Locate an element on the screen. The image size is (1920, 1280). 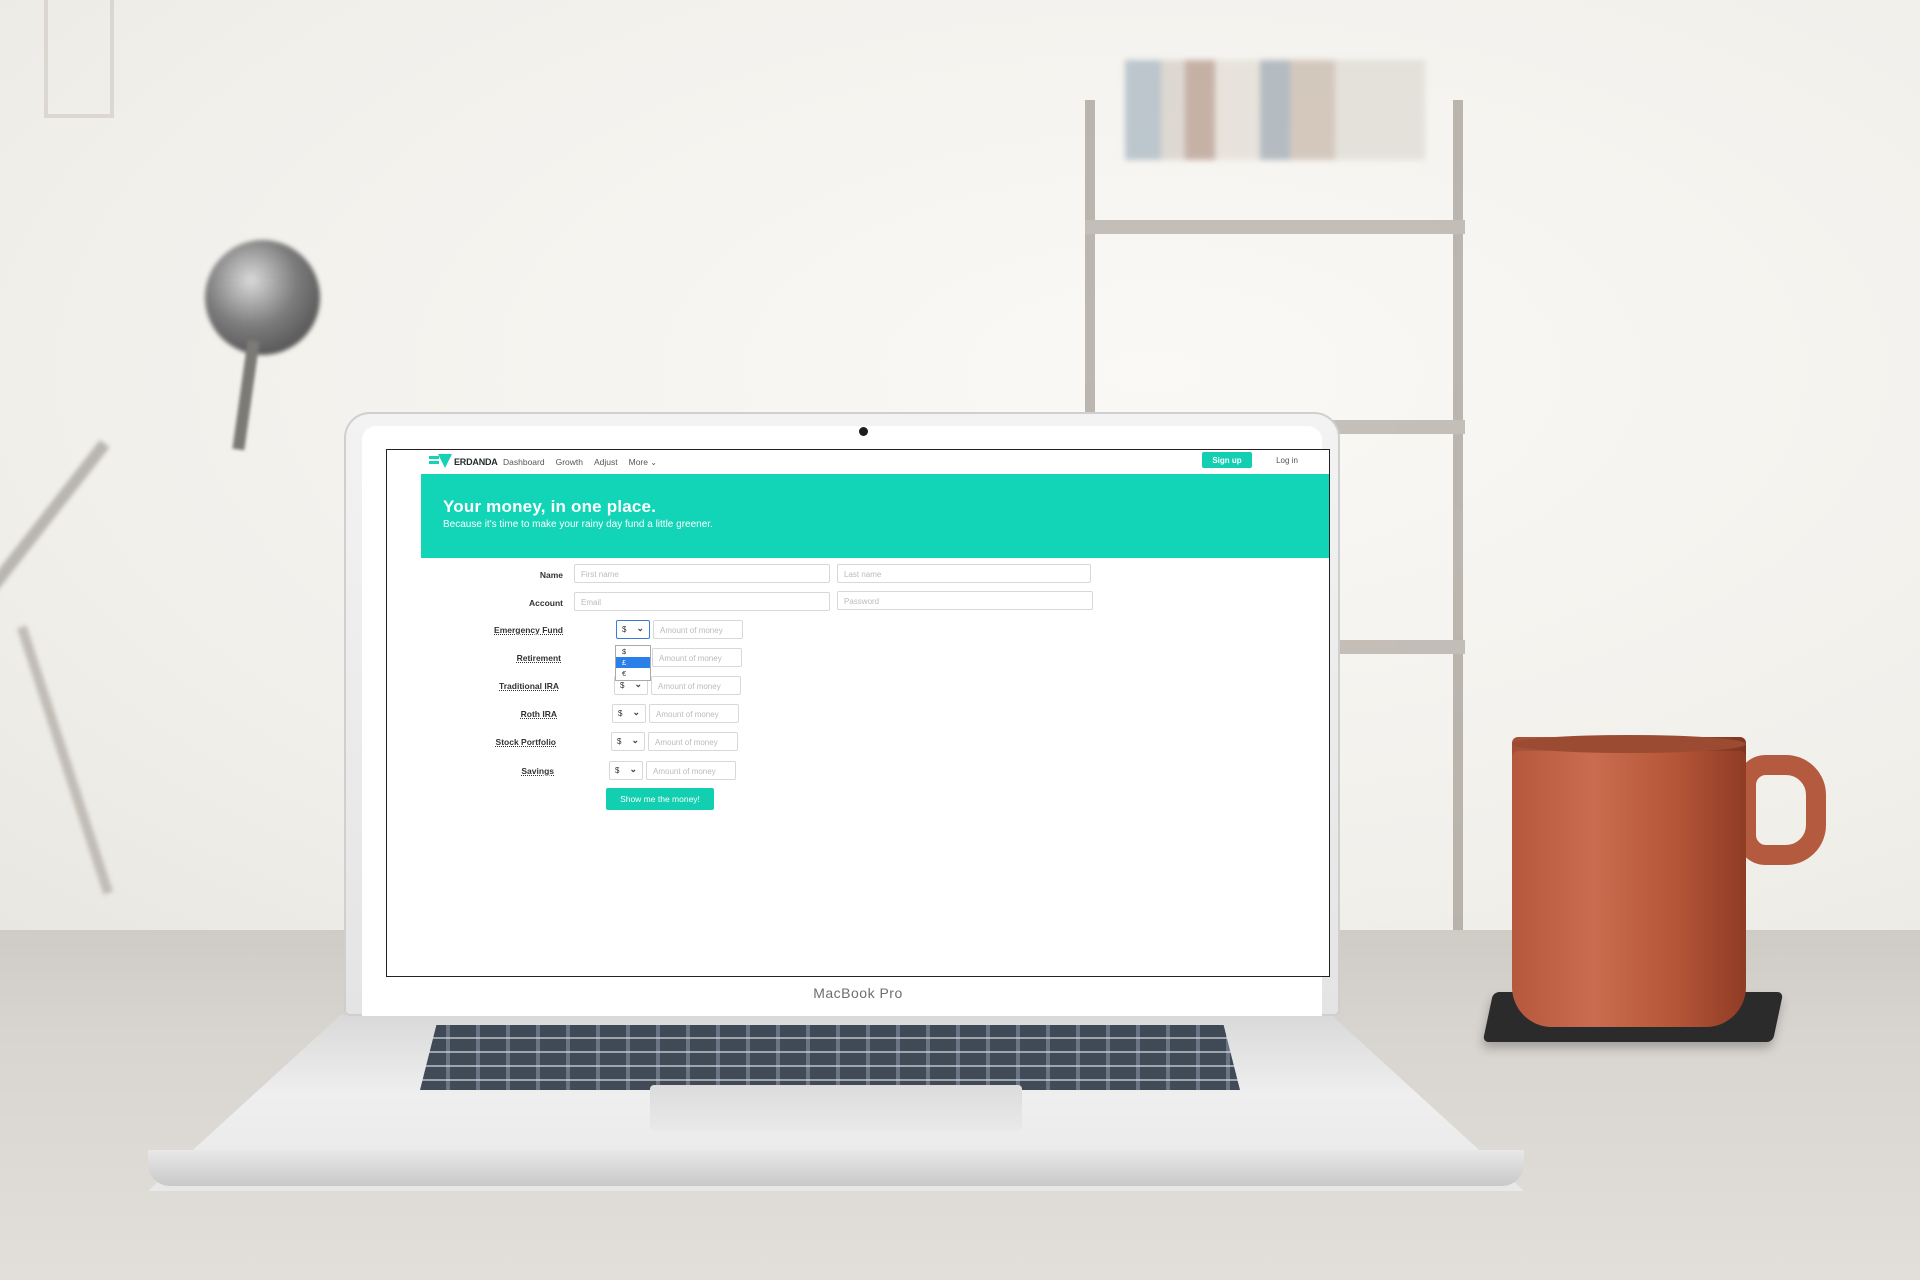
nav-link-adjust: Adjust is located at coordinates (606, 462).